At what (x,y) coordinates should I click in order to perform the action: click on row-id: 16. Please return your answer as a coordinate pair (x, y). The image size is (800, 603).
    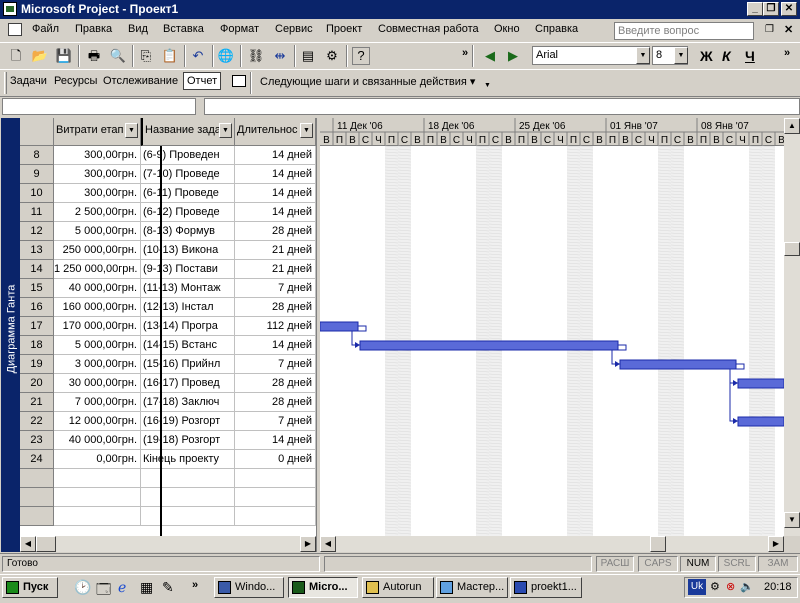
    Looking at the image, I should click on (37, 307).